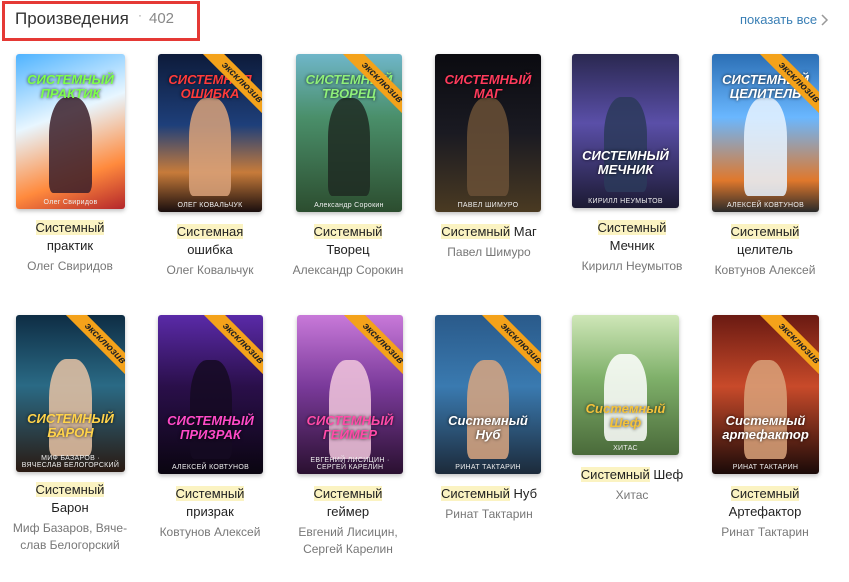 The image size is (849, 582). I want to click on title-rest: геймер, so click(348, 511).